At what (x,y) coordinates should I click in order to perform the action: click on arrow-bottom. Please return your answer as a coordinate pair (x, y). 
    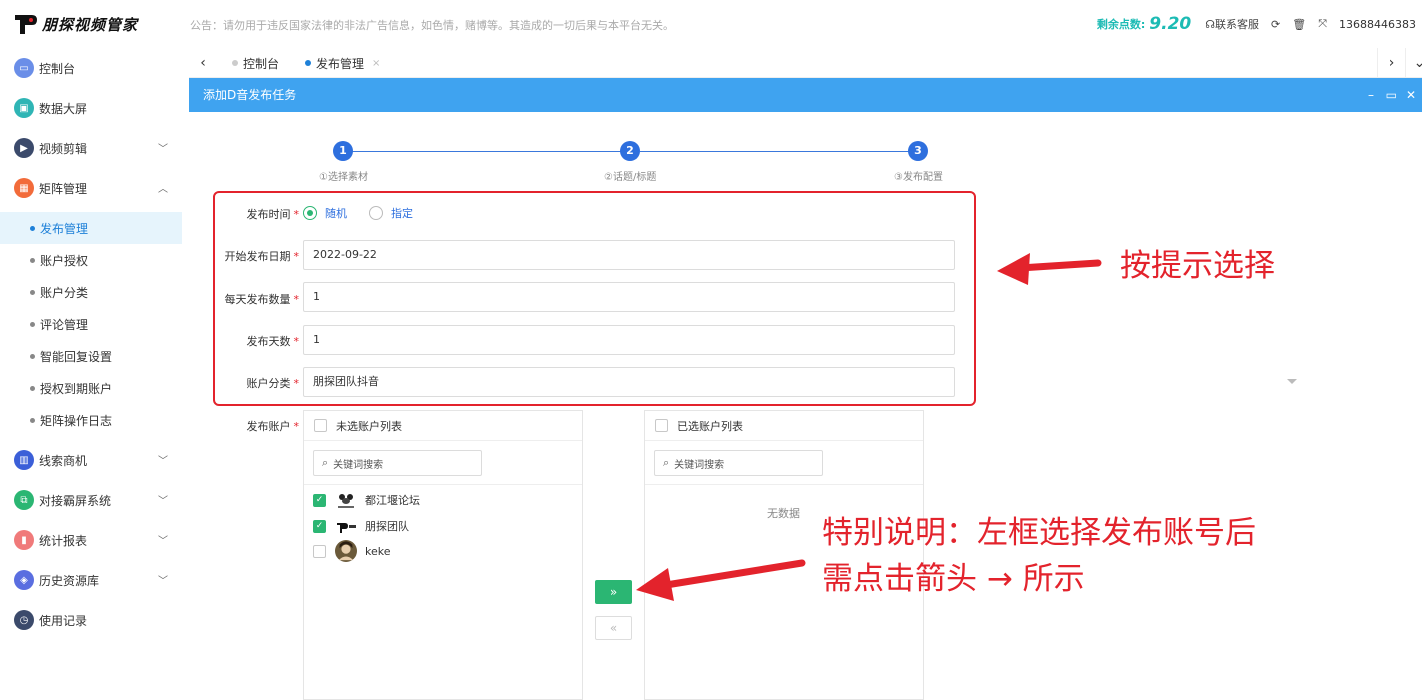
    Looking at the image, I should click on (721, 580).